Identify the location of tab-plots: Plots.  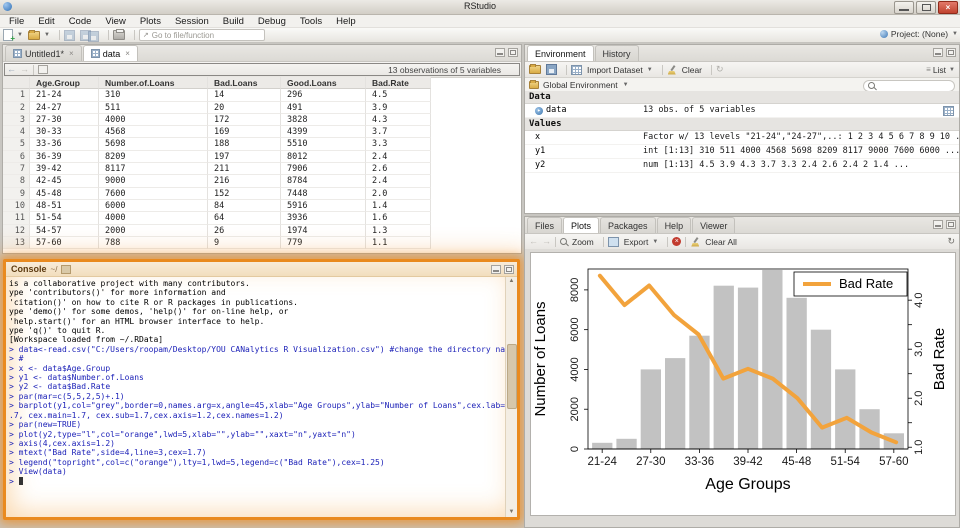
(581, 225).